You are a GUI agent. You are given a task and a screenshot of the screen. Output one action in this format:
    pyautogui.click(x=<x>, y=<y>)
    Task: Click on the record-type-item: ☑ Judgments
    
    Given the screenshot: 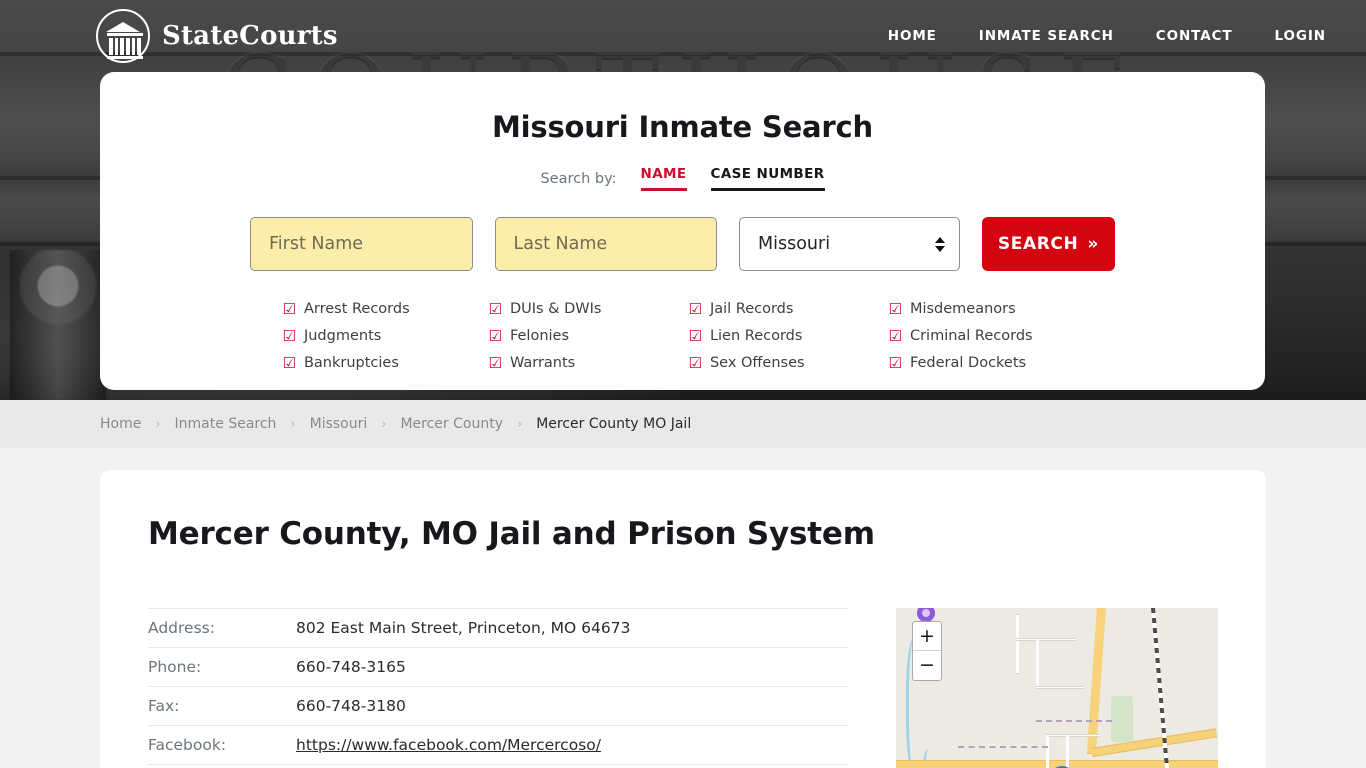 What is the action you would take?
    pyautogui.click(x=386, y=336)
    